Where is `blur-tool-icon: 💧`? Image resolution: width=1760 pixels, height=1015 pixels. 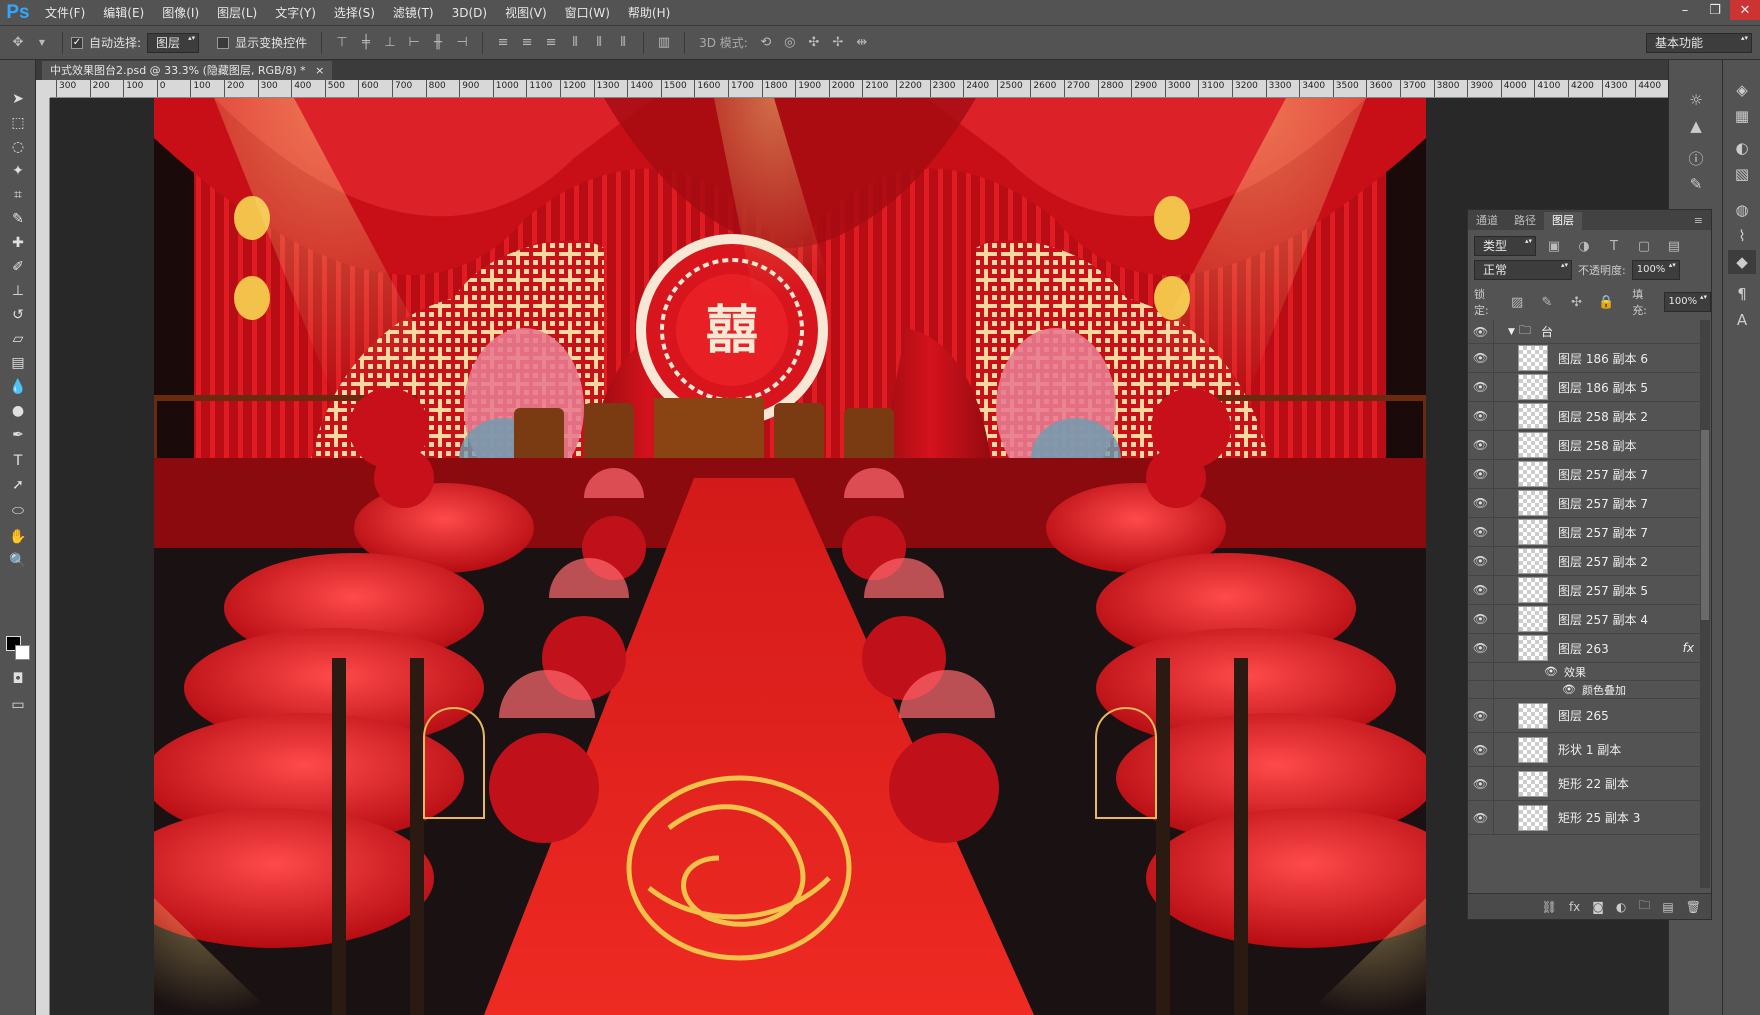
blur-tool-icon: 💧 is located at coordinates (18, 387).